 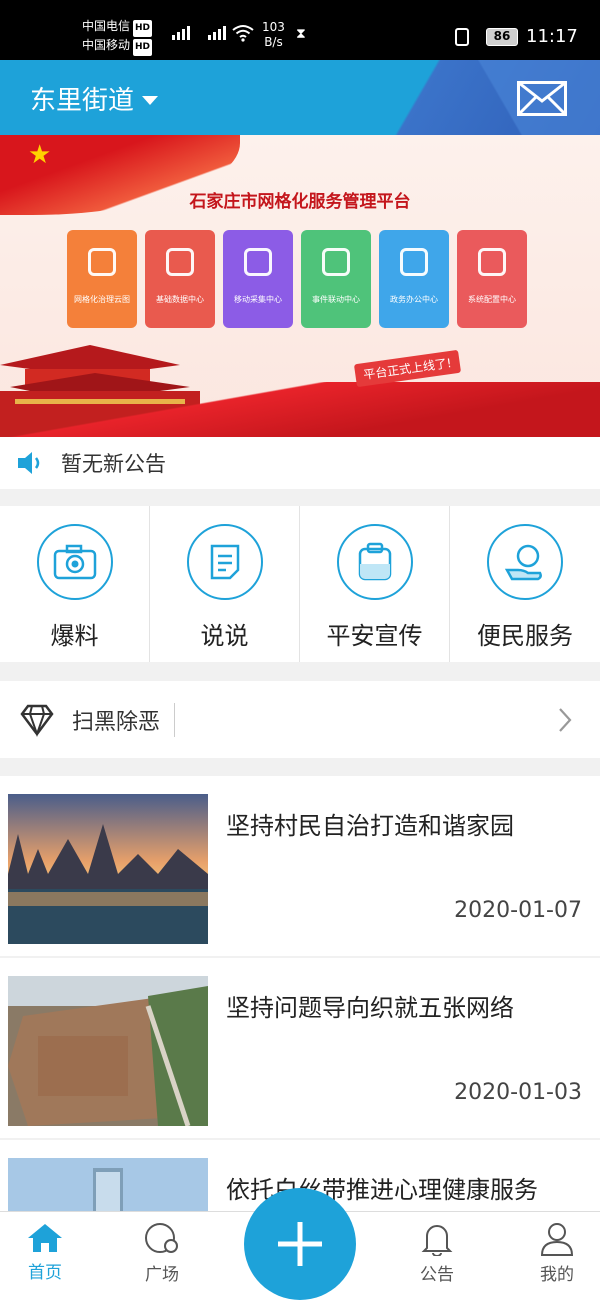 I want to click on caret-down-icon, so click(x=150, y=100).